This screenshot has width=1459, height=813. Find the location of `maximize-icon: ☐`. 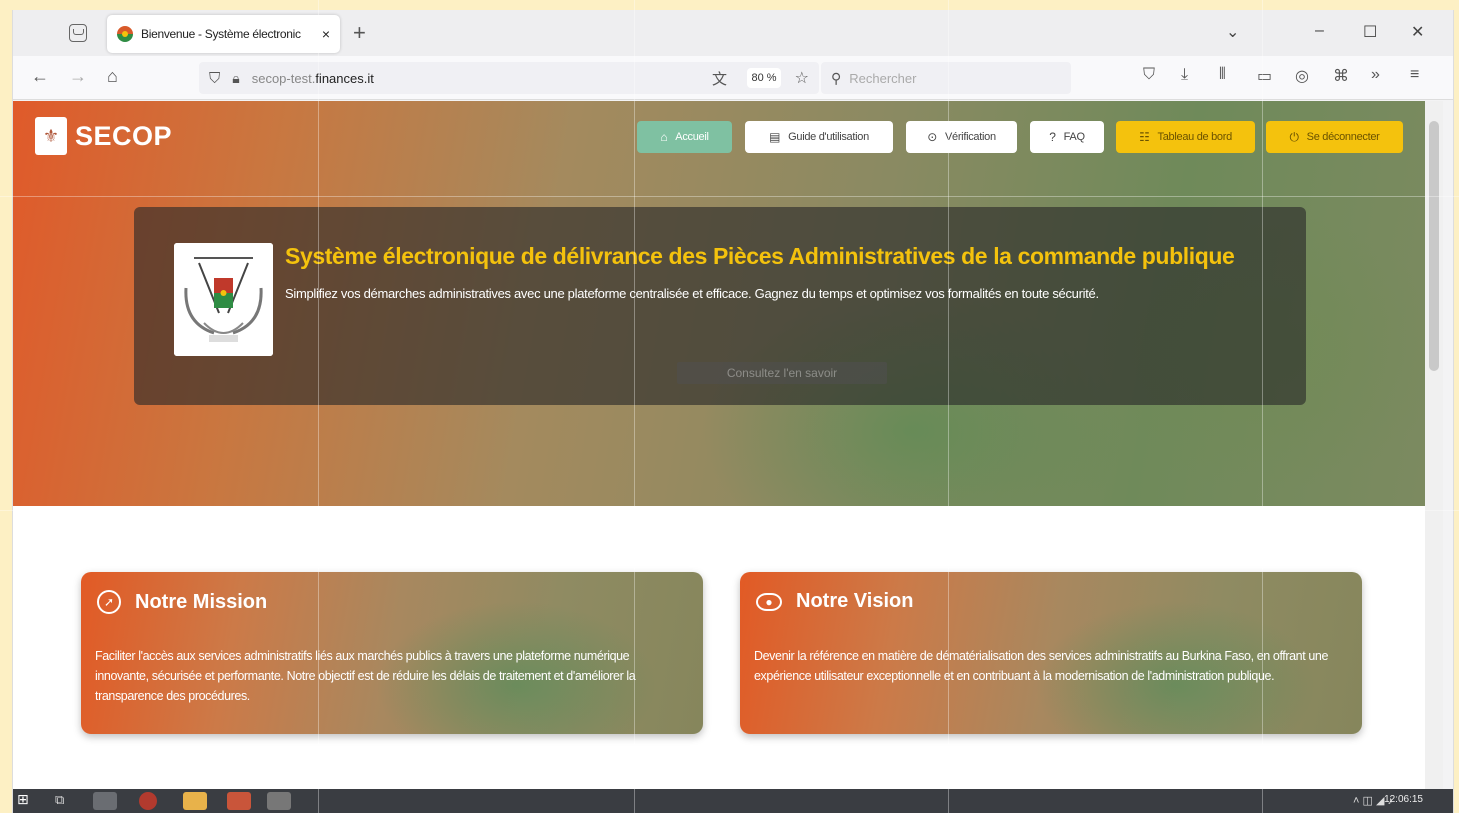

maximize-icon: ☐ is located at coordinates (1370, 32).